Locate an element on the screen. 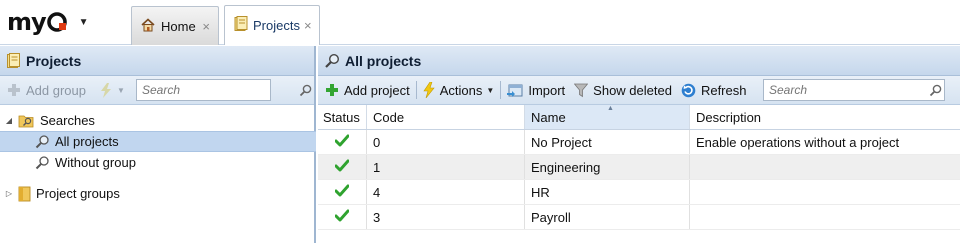 Image resolution: width=960 pixels, height=243 pixels. column-label: Name is located at coordinates (548, 117).